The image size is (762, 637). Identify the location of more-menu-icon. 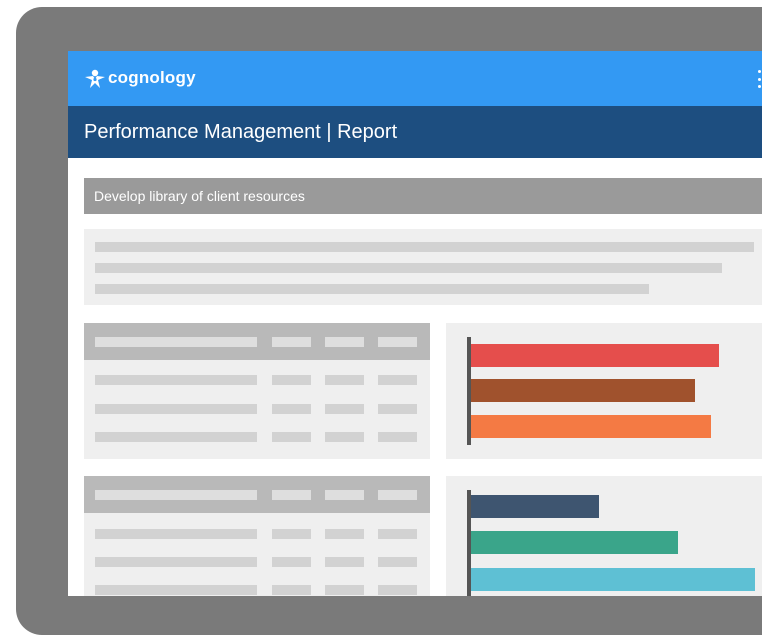
(760, 79).